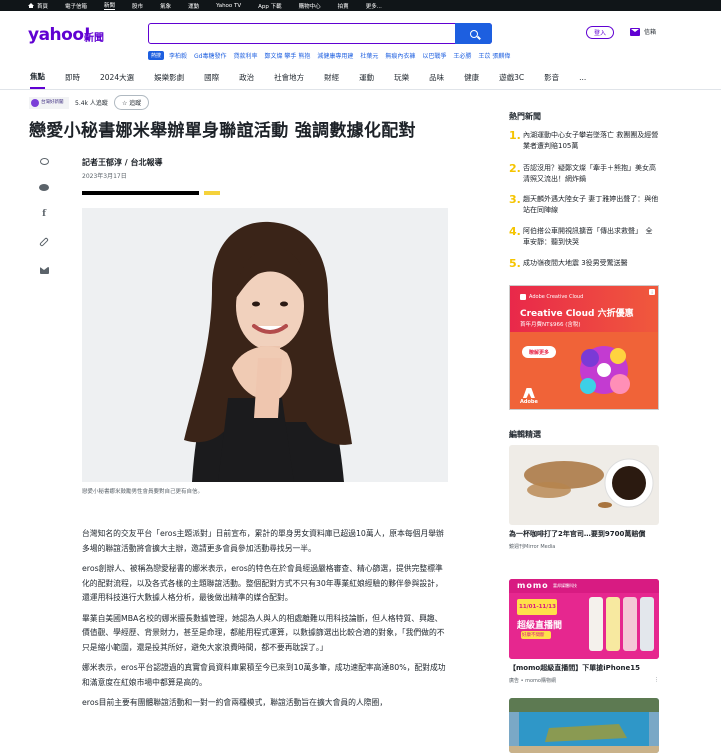 The height and width of the screenshot is (753, 721). What do you see at coordinates (31, 5) in the screenshot?
I see `home-icon` at bounding box center [31, 5].